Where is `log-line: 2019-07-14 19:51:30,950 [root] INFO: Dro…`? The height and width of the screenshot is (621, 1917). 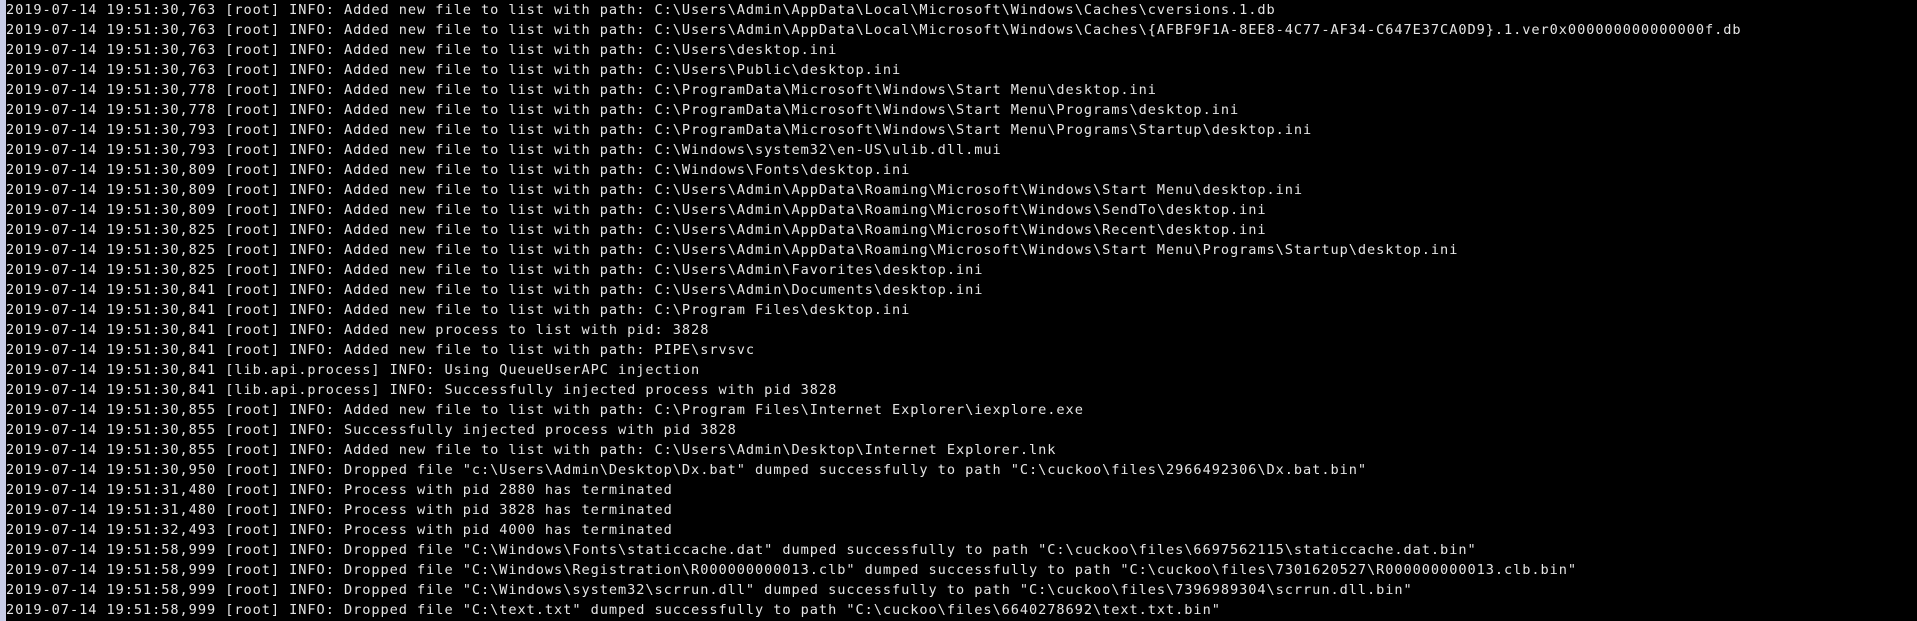 log-line: 2019-07-14 19:51:30,950 [root] INFO: Dro… is located at coordinates (686, 470).